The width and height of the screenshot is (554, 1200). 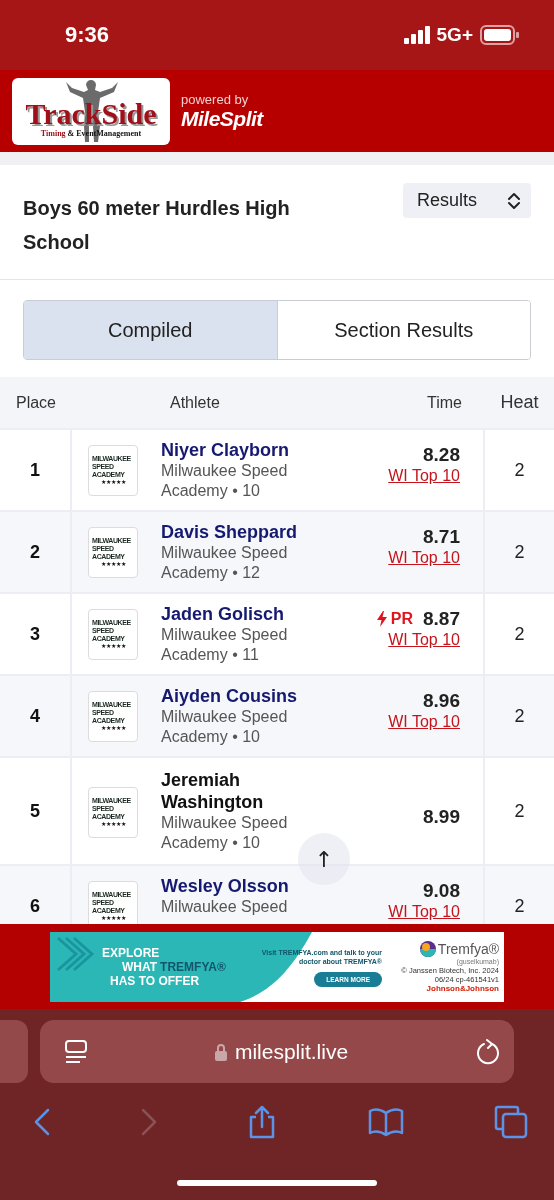 I want to click on clock-time: 9:36, so click(x=87, y=35).